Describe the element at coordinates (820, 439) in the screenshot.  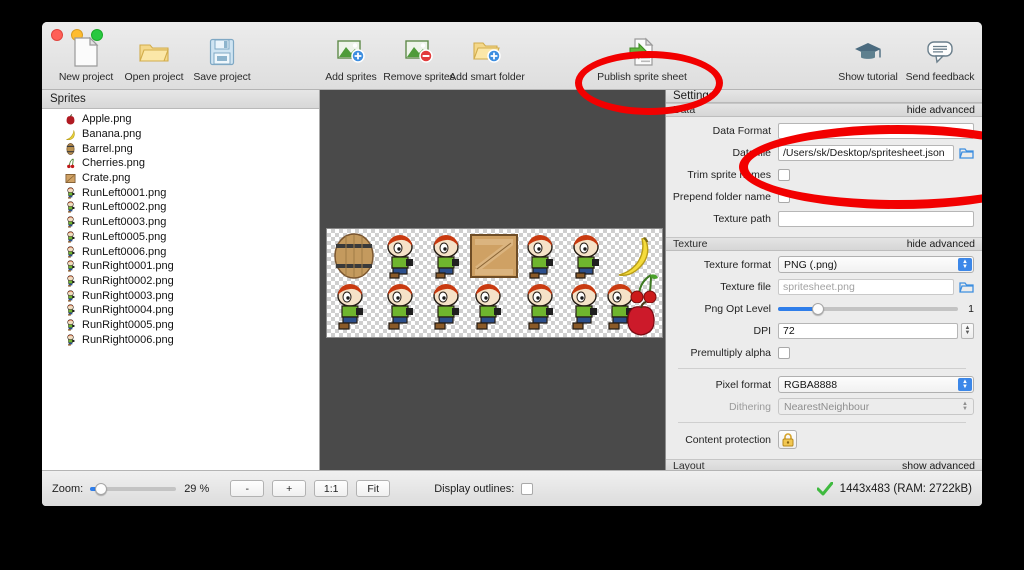
I see `content-protection-row: Content protection` at that location.